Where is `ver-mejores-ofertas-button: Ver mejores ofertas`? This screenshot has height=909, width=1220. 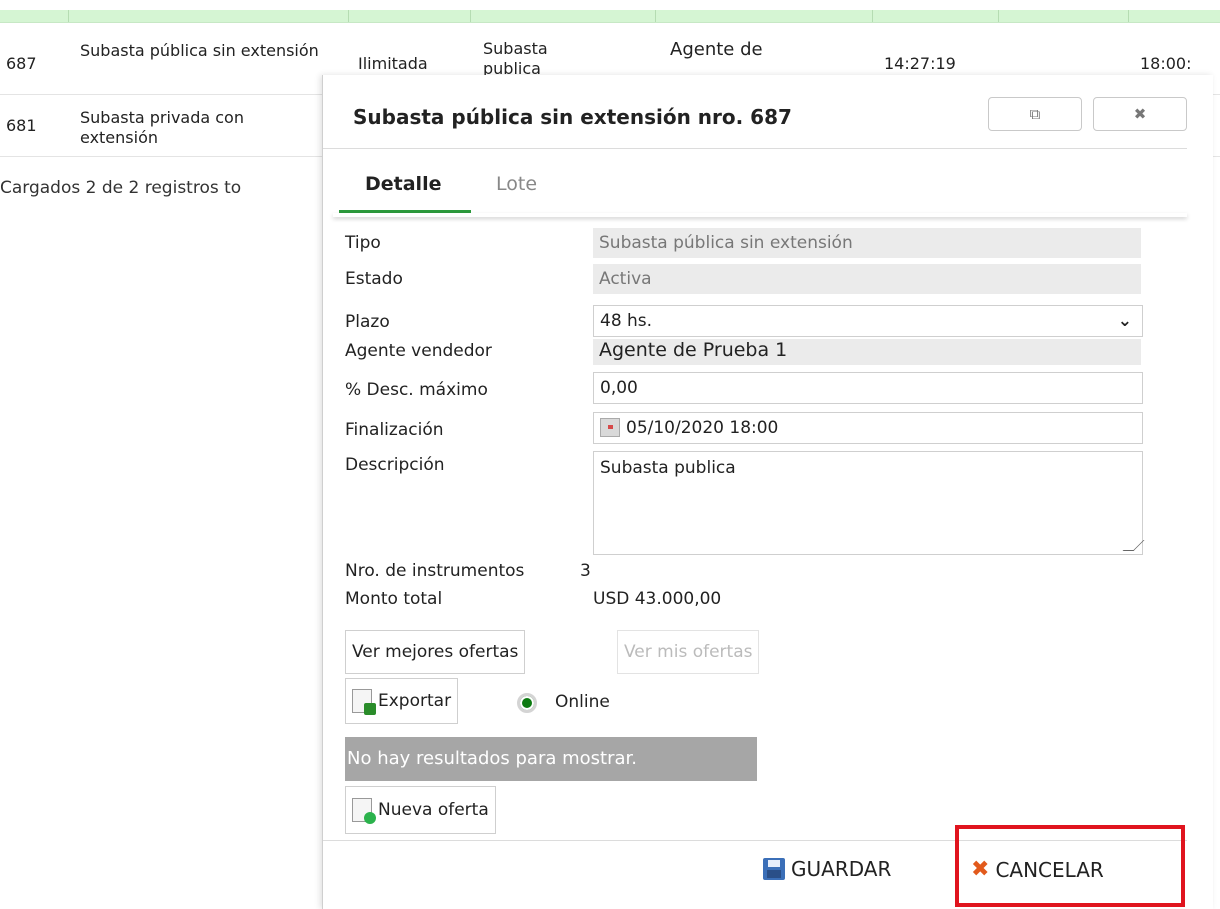
ver-mejores-ofertas-button: Ver mejores ofertas is located at coordinates (435, 652).